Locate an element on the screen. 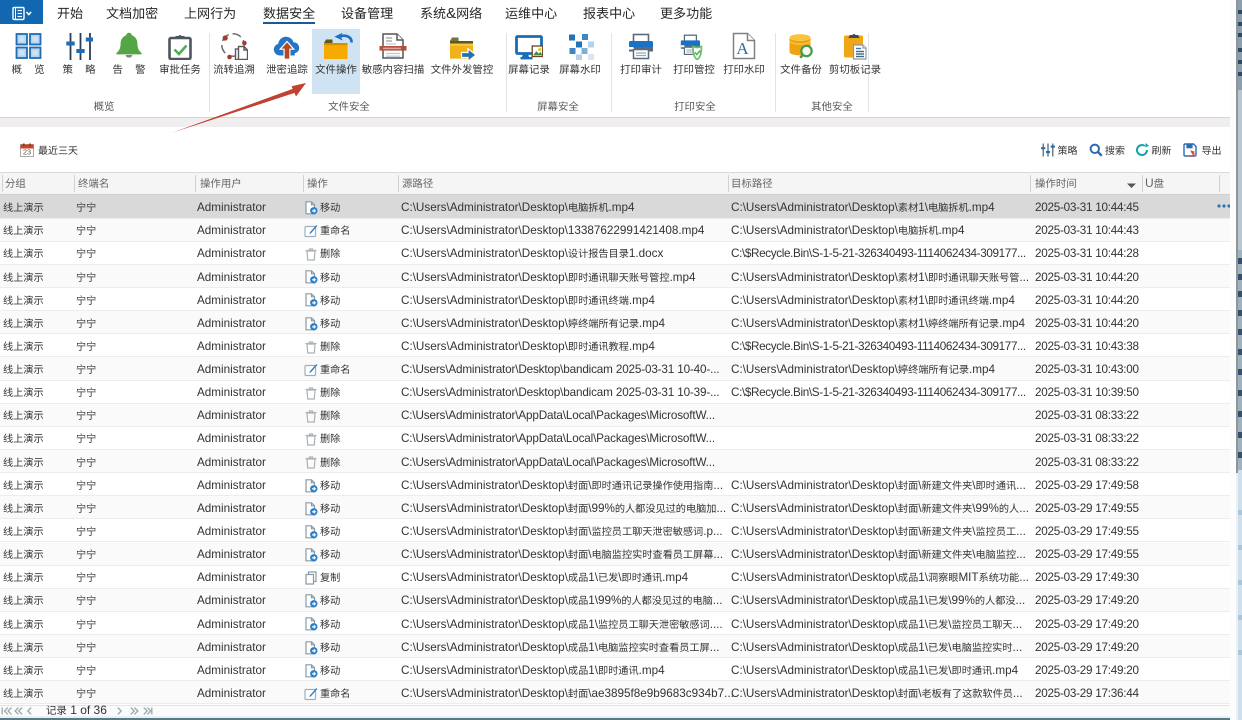  svg-text: A is located at coordinates (742, 48).